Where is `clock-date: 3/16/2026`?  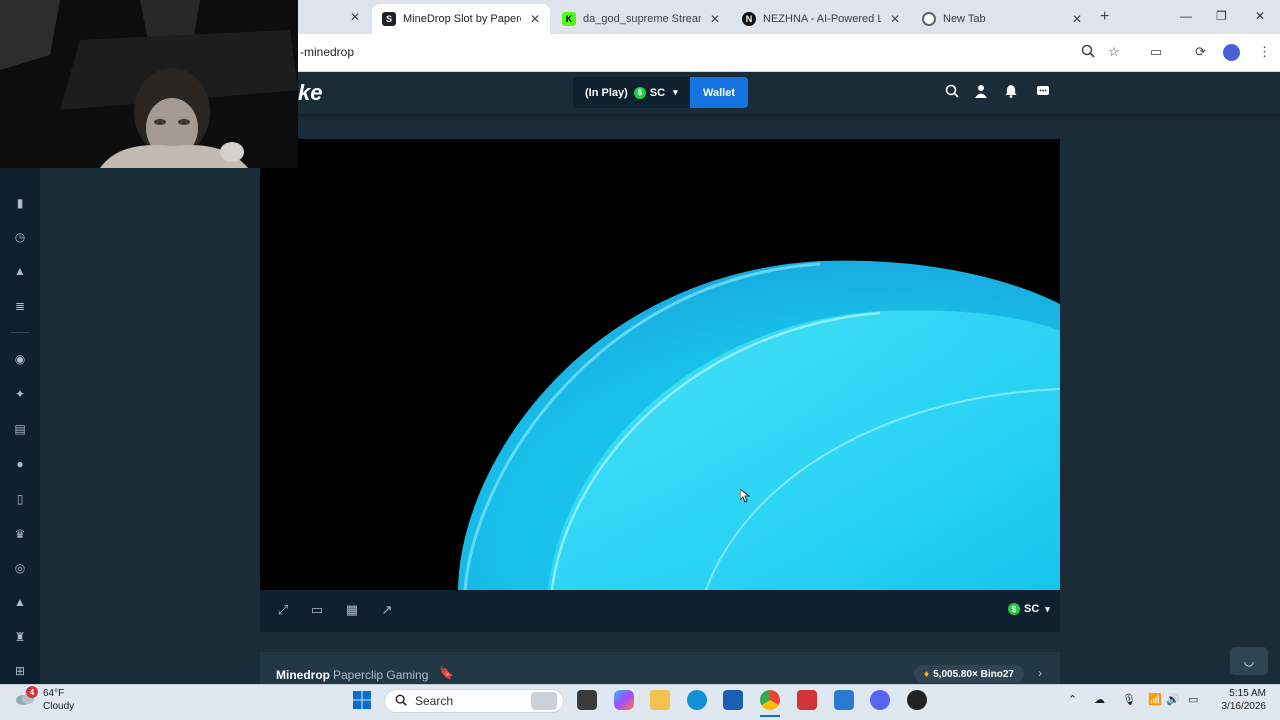 clock-date: 3/16/2026 is located at coordinates (1241, 706).